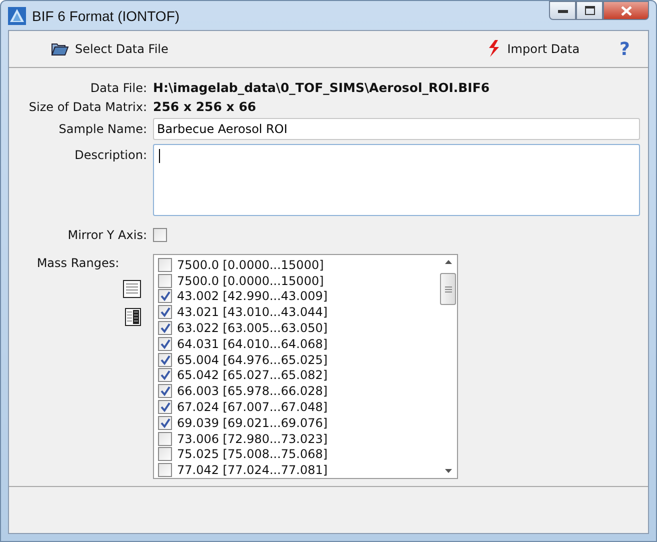 This screenshot has width=657, height=542. I want to click on window-title: BIF 6 Format (IONTOF), so click(106, 16).